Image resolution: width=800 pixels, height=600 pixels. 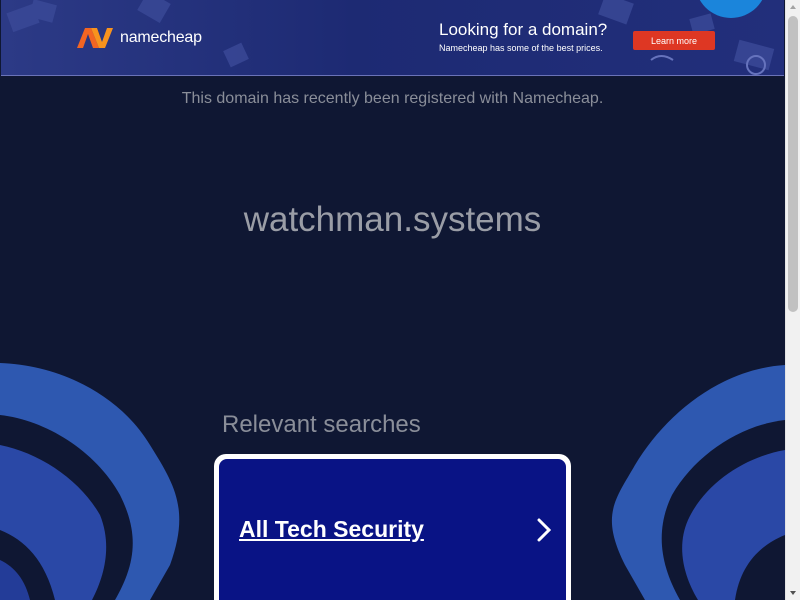 I want to click on search-link-all-tech-security: All Tech Security, so click(x=392, y=529).